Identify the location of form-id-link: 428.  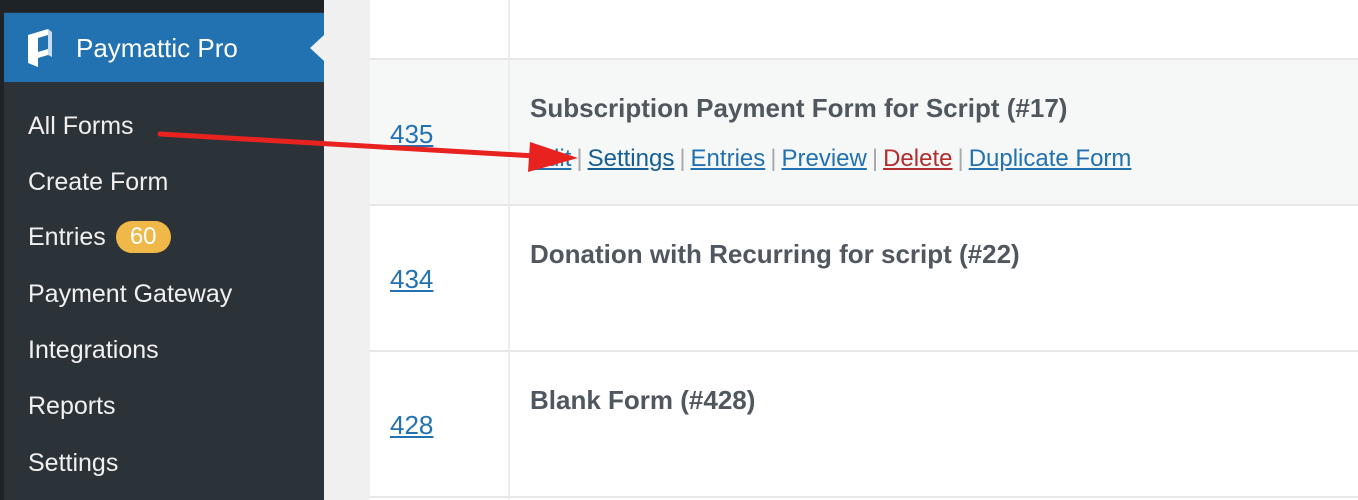
(411, 425).